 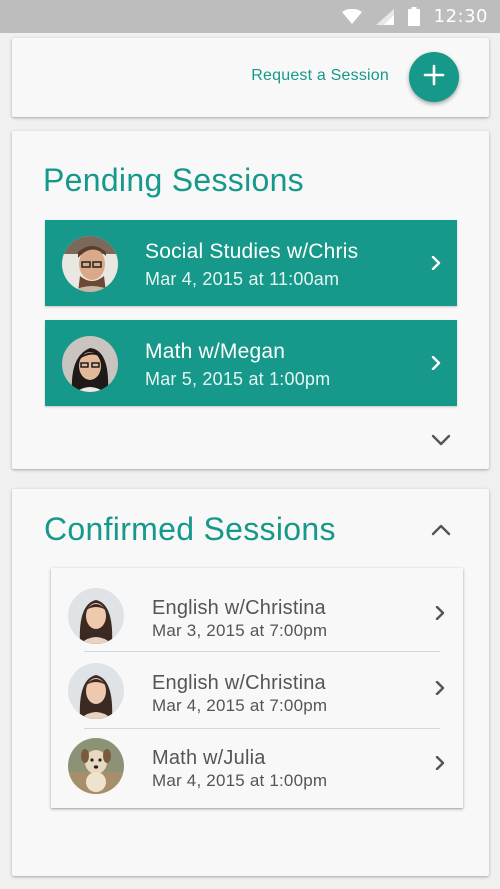 I want to click on plus-icon, so click(x=434, y=77).